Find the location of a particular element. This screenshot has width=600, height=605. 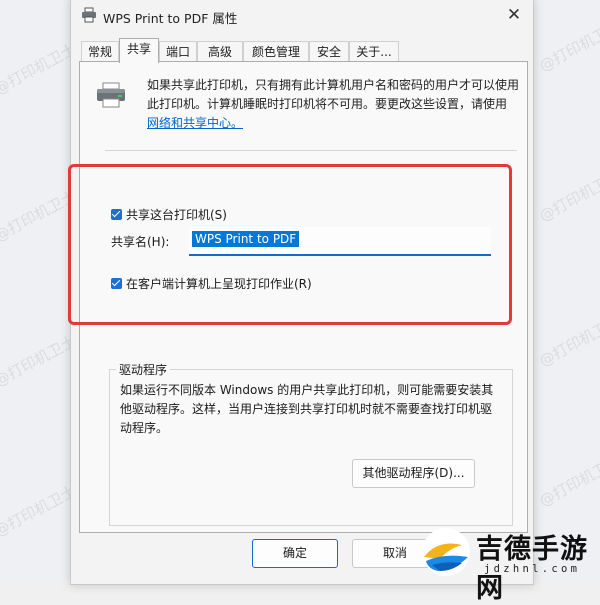

share-name-label: 共享名(H): is located at coordinates (140, 242).